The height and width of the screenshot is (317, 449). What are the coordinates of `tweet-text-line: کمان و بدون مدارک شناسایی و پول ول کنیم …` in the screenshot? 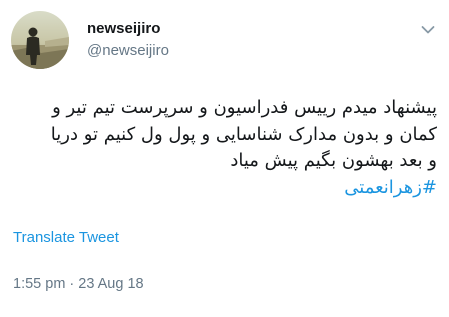 It's located at (243, 134).